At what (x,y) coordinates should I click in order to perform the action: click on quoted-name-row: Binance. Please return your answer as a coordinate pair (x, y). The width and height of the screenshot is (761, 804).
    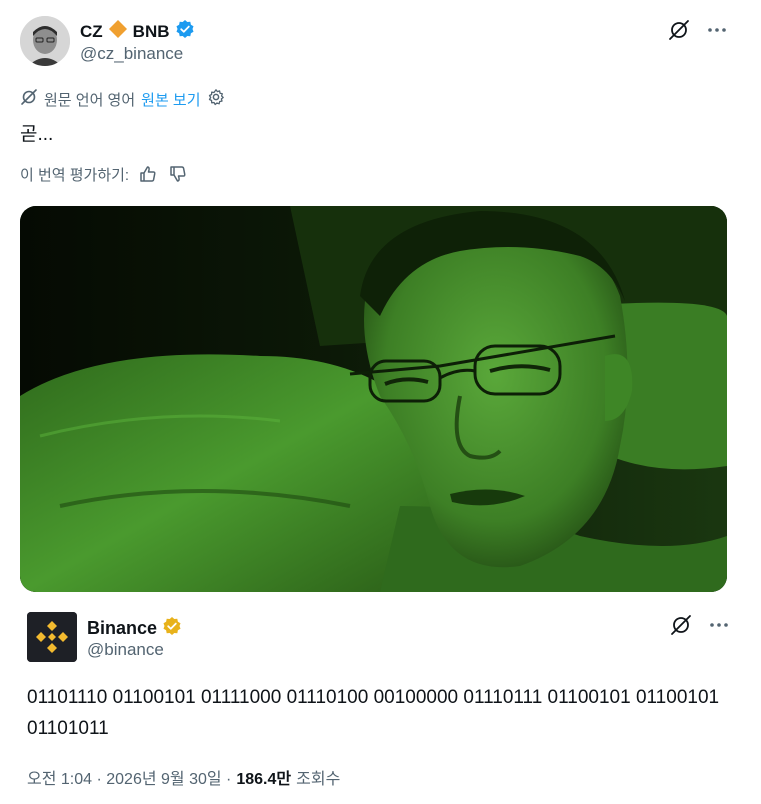
    Looking at the image, I should click on (134, 628).